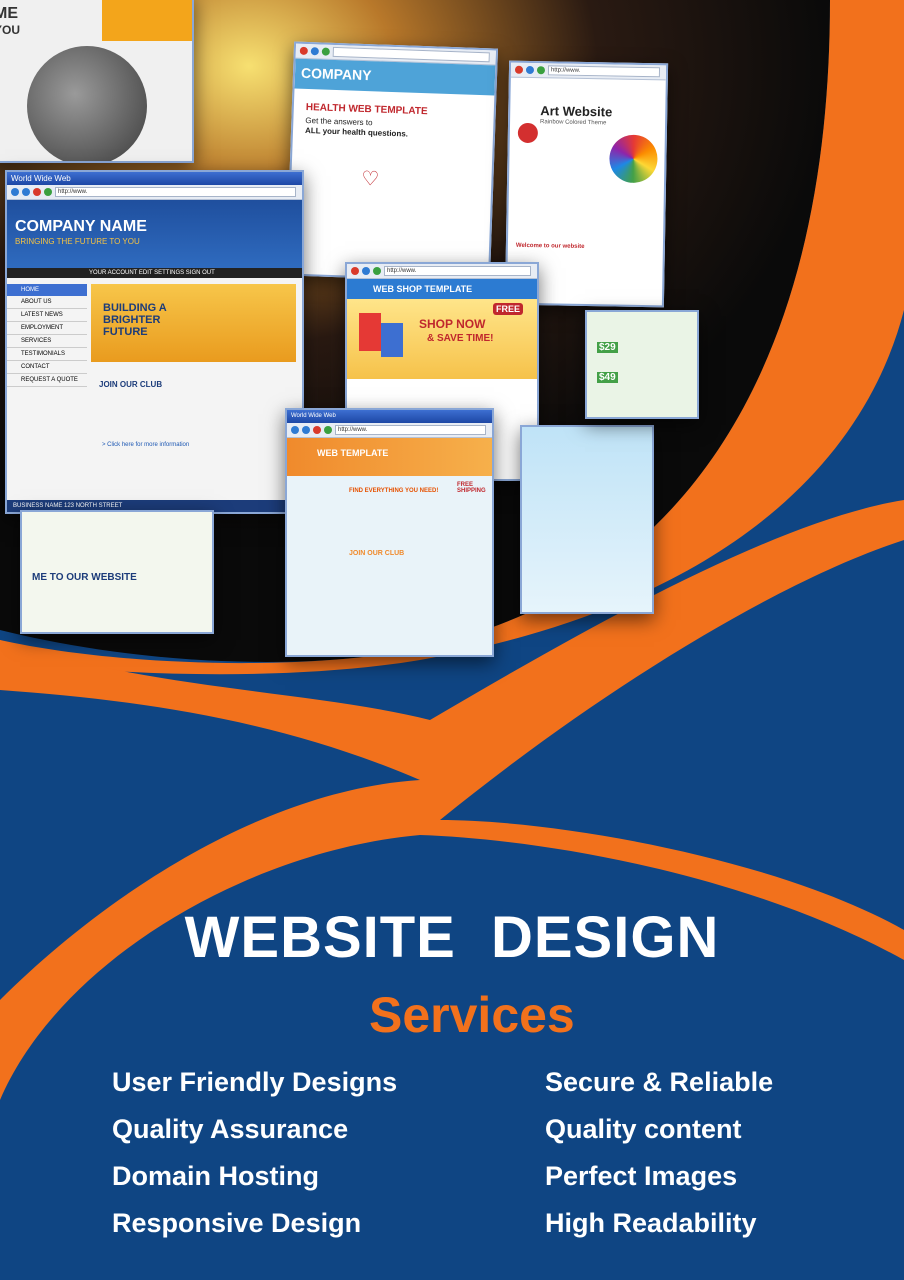  What do you see at coordinates (230, 1129) in the screenshot?
I see `list-item: Quality Assurance` at bounding box center [230, 1129].